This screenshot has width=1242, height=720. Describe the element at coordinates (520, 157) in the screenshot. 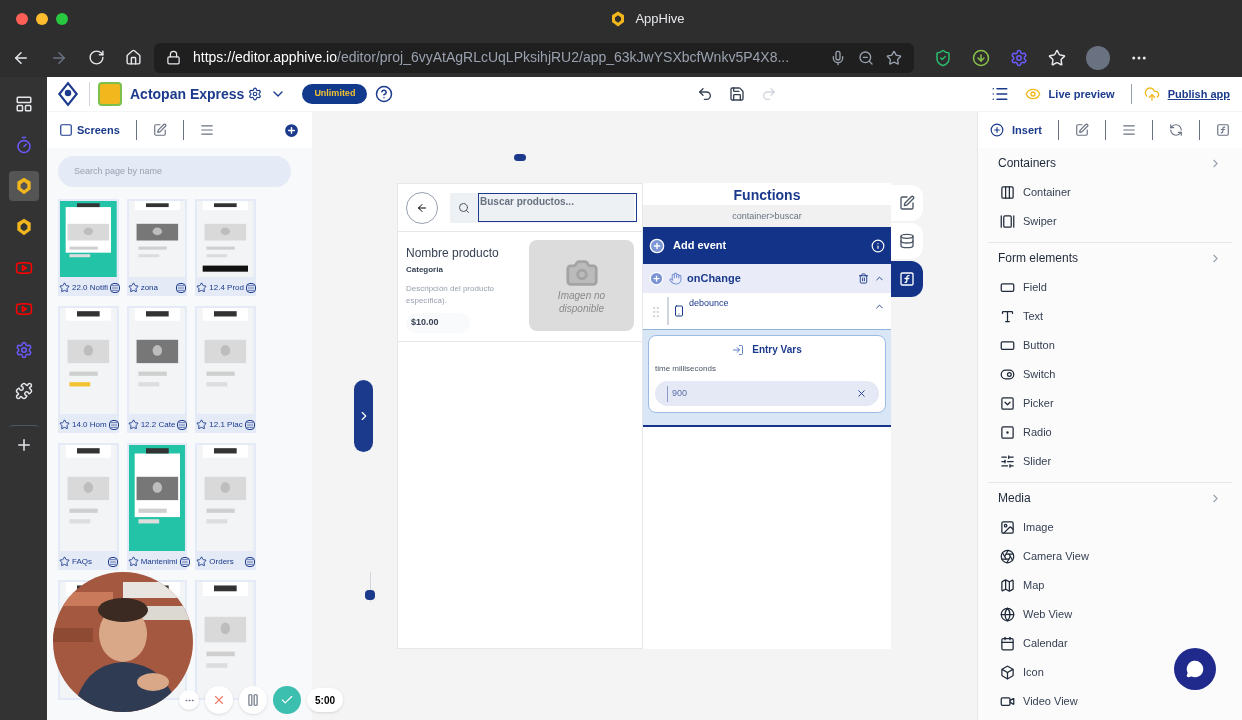

I see `canvas-handle` at that location.